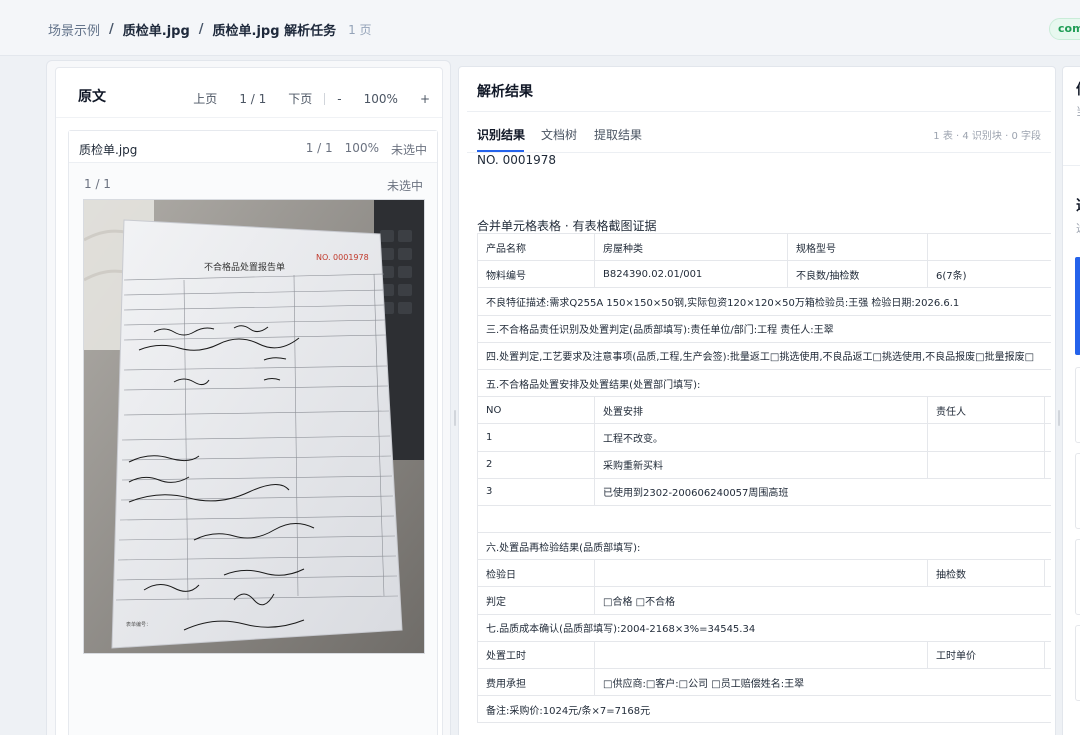 The image size is (1080, 735). Describe the element at coordinates (822, 600) in the screenshot. I see `table-cell: □合格 □不合格` at that location.